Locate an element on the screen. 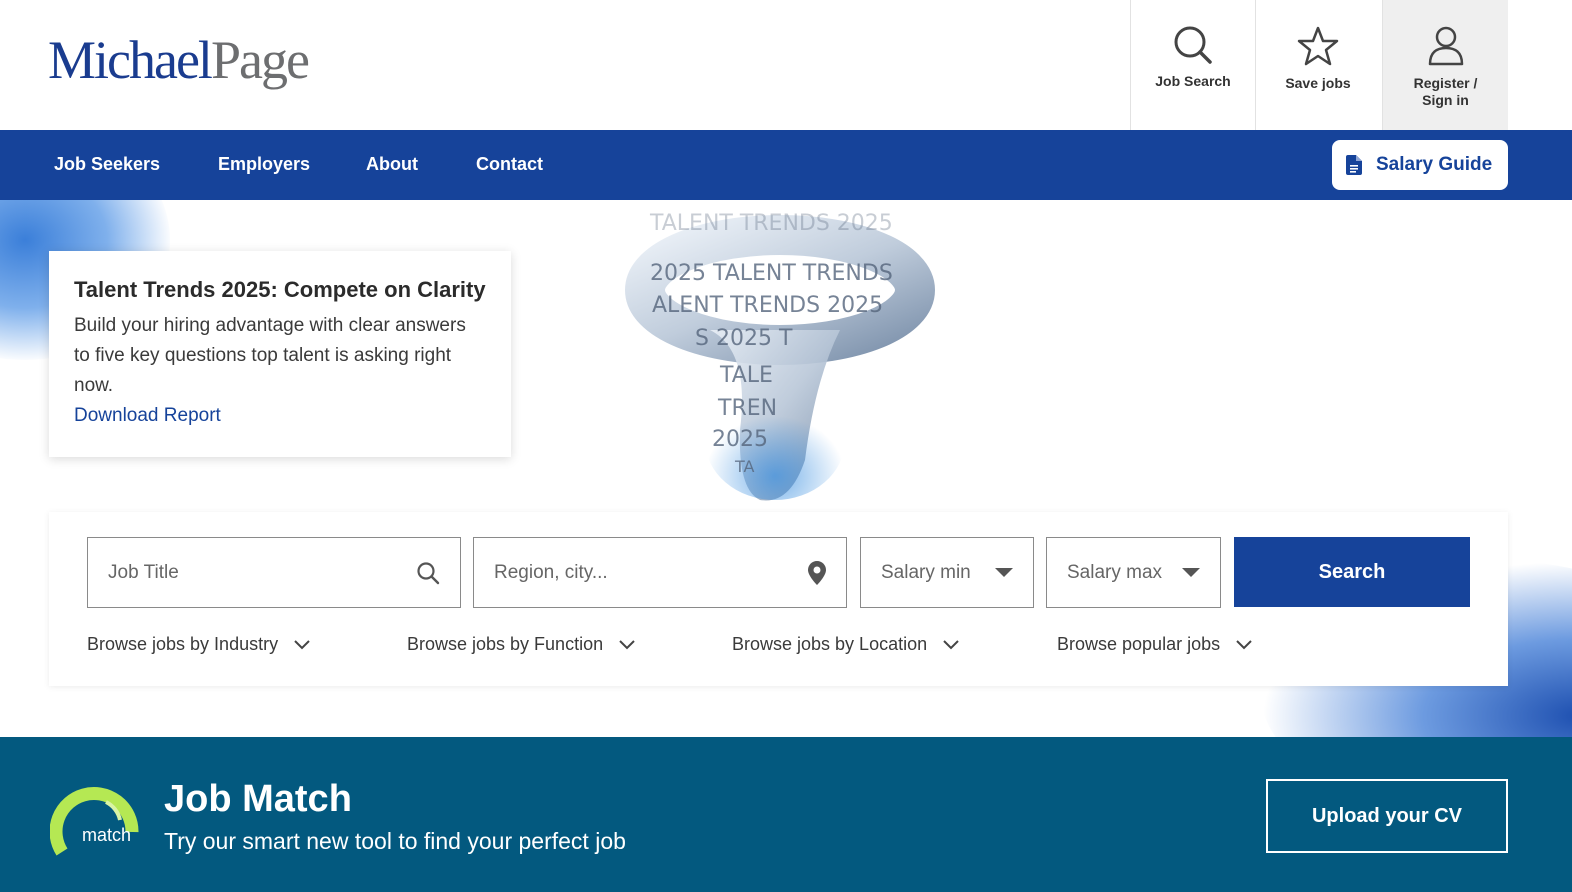 Image resolution: width=1572 pixels, height=892 pixels. save-jobs-button: Save jobs is located at coordinates (1317, 65).